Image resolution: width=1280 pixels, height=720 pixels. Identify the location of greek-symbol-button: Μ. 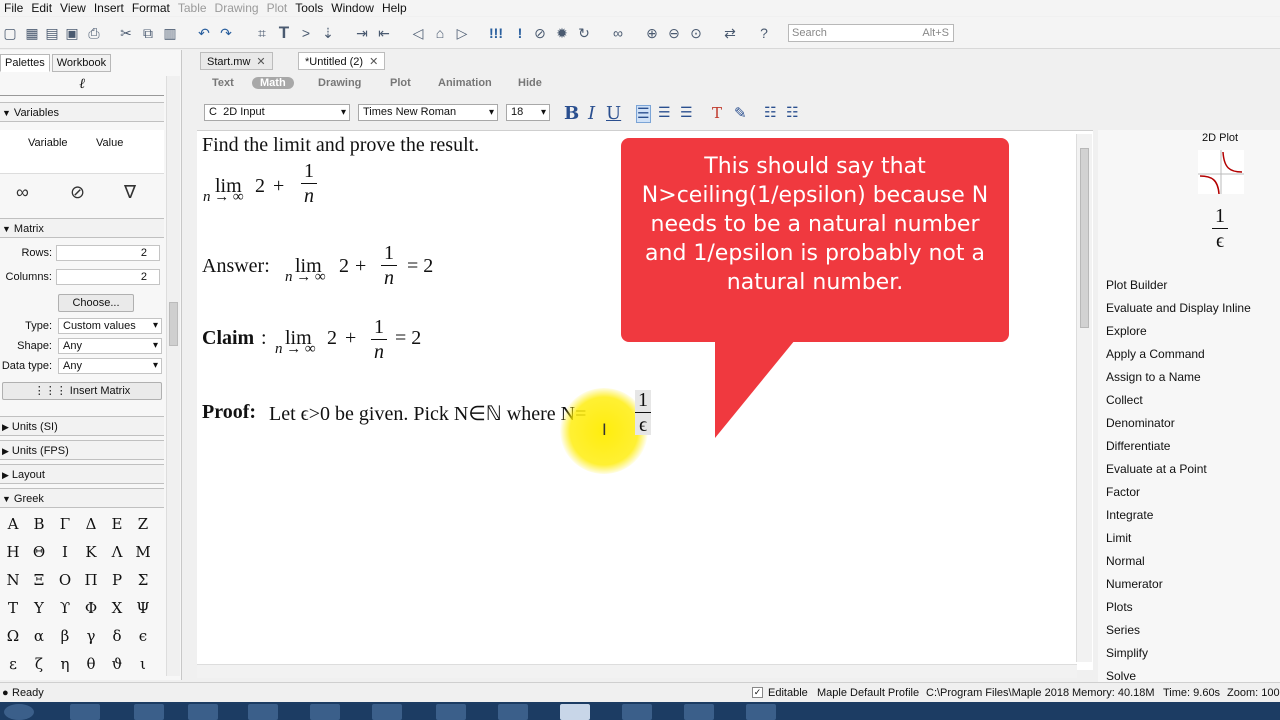
(143, 552).